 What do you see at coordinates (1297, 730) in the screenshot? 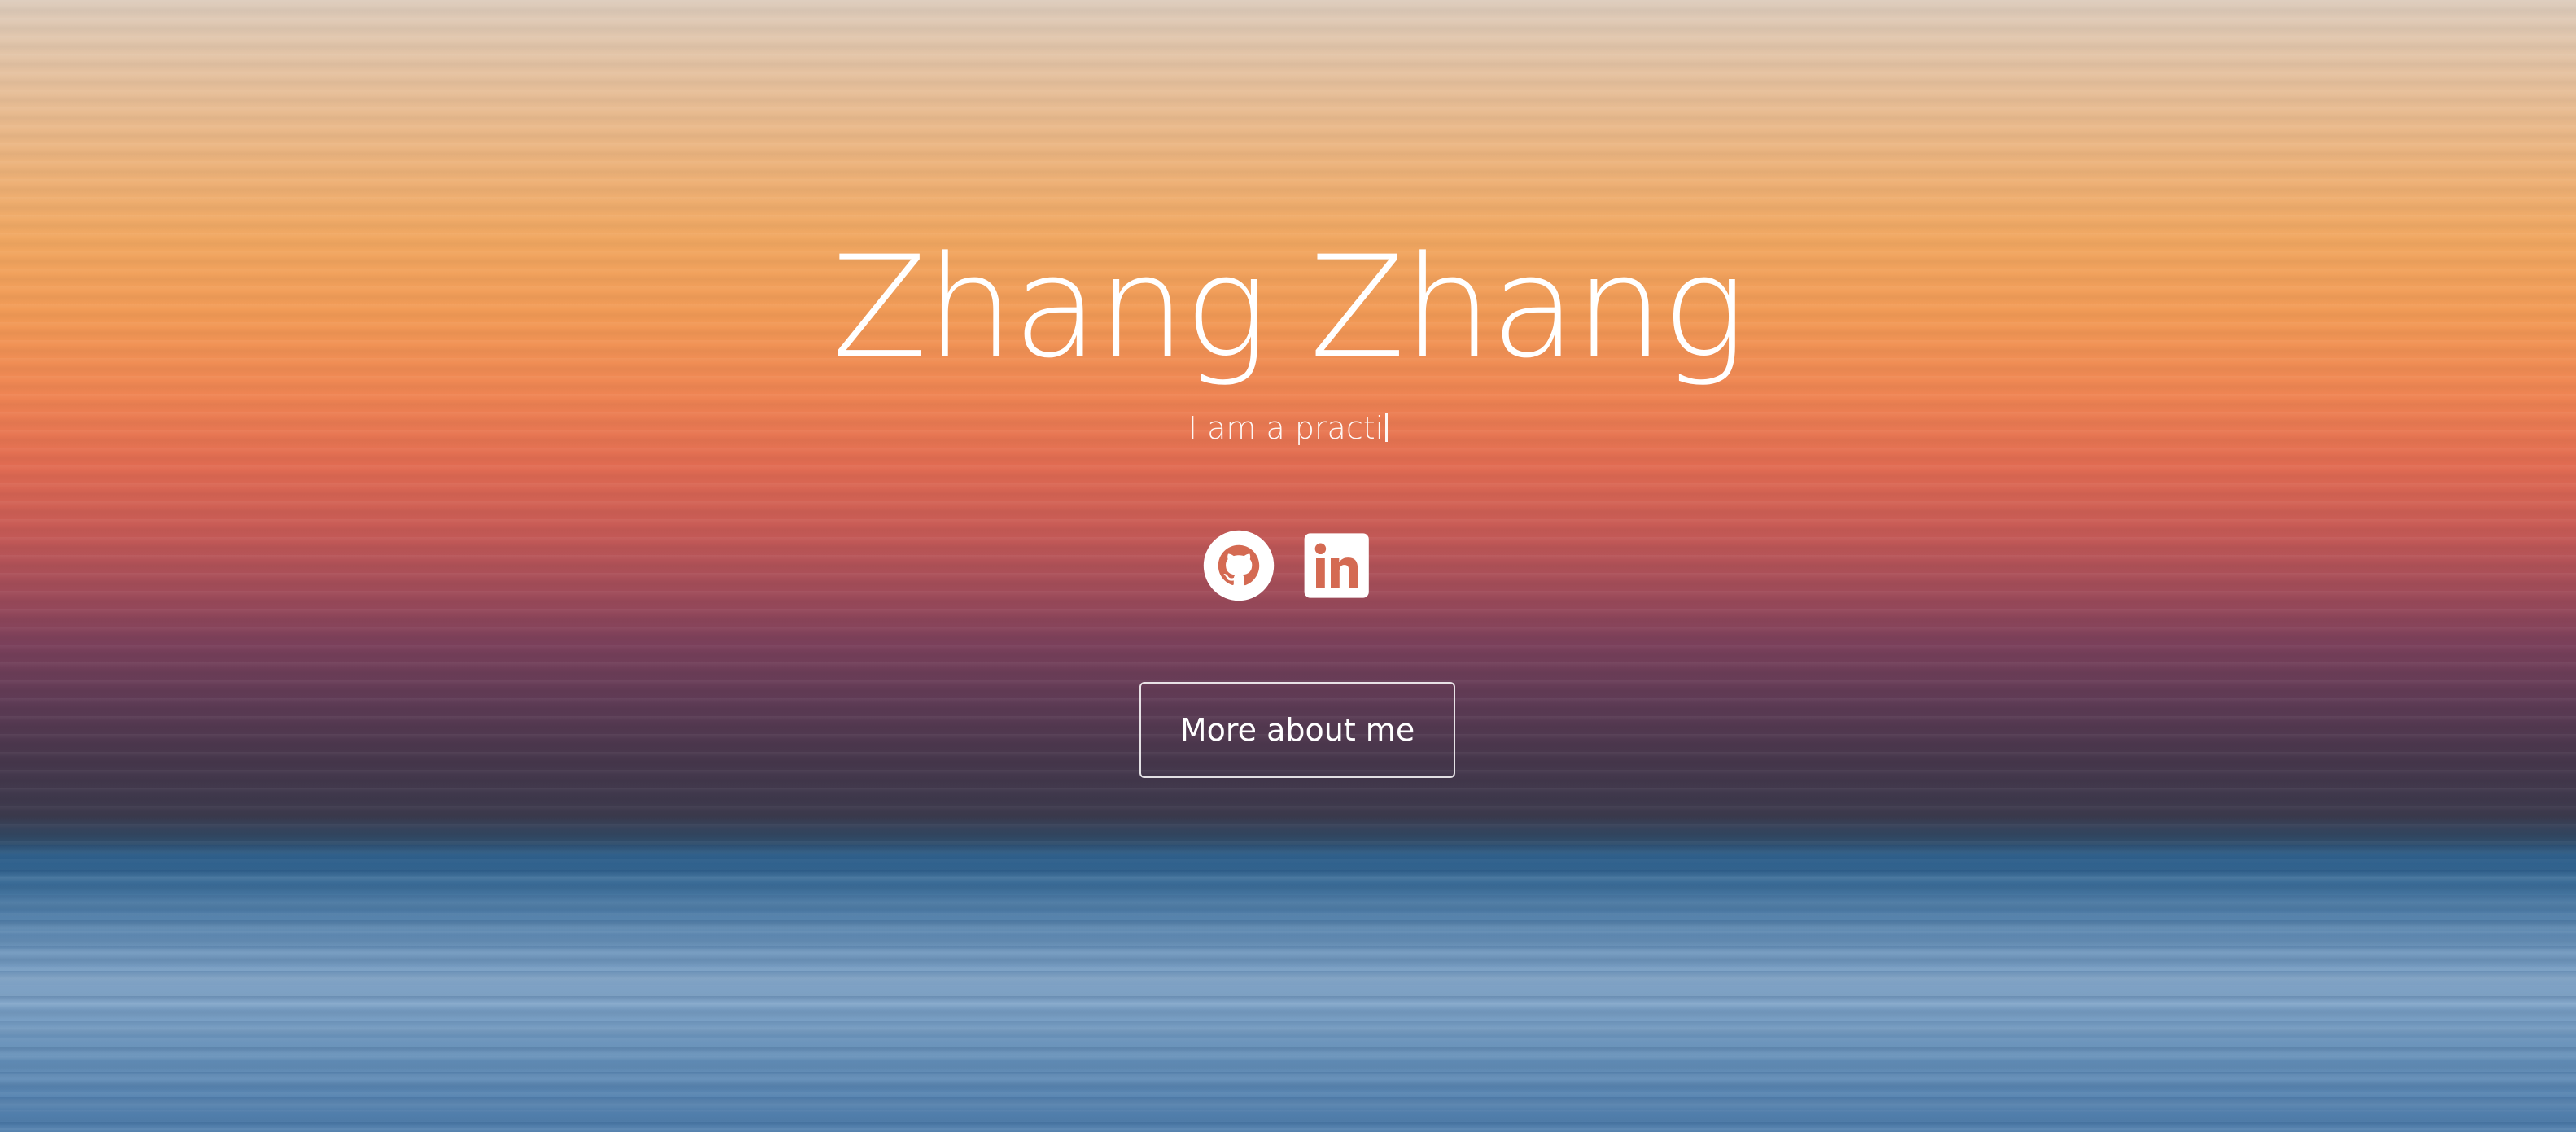
I see `more-about-me-button: More about me` at bounding box center [1297, 730].